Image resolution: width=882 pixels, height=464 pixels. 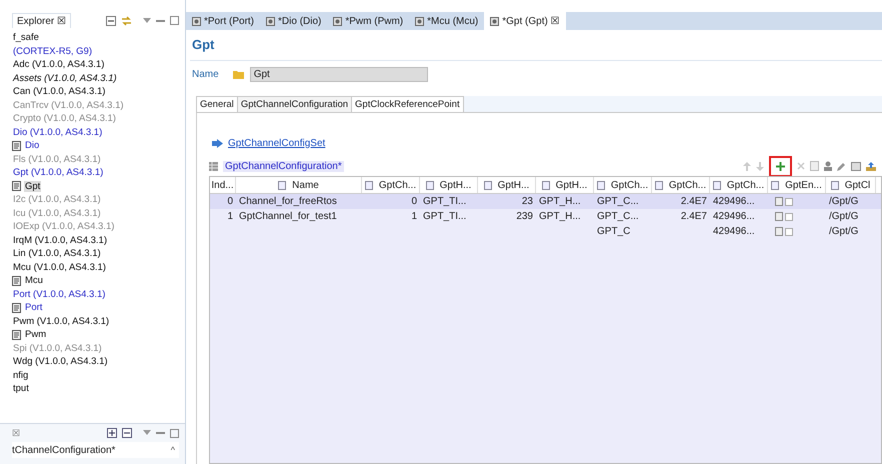 What do you see at coordinates (288, 201) in the screenshot?
I see `table-cell: Channel_for_freeRtos` at bounding box center [288, 201].